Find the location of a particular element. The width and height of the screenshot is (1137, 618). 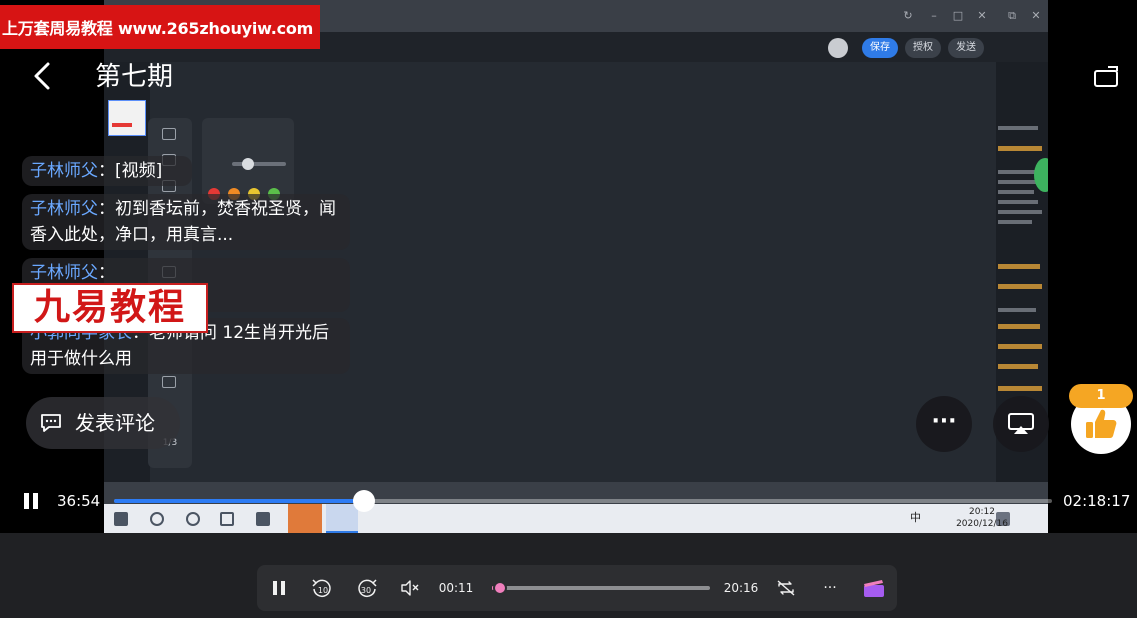

more-dots-icon: ··· is located at coordinates (944, 421).